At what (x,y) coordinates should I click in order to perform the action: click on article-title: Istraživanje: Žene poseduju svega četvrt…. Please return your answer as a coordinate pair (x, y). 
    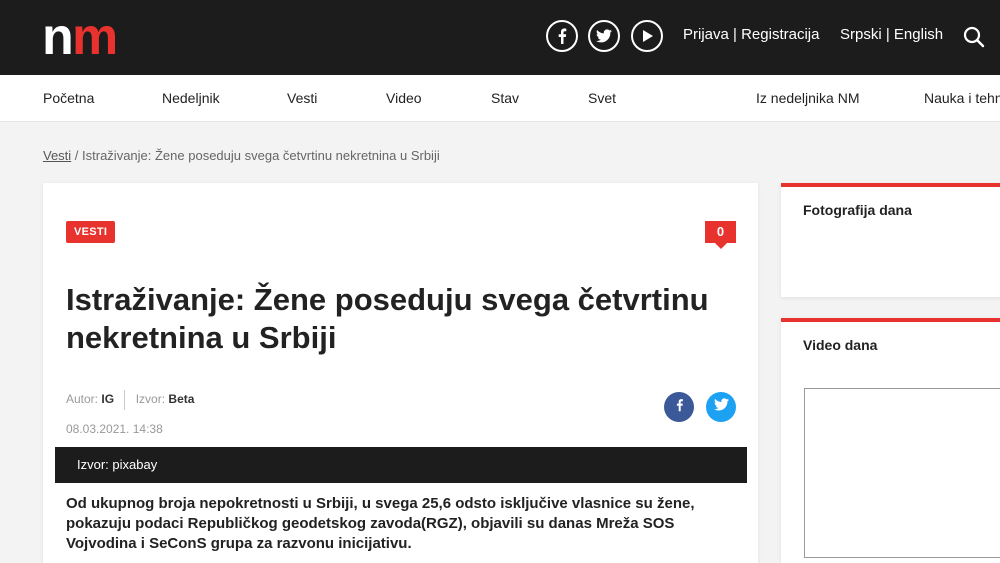
    Looking at the image, I should click on (387, 318).